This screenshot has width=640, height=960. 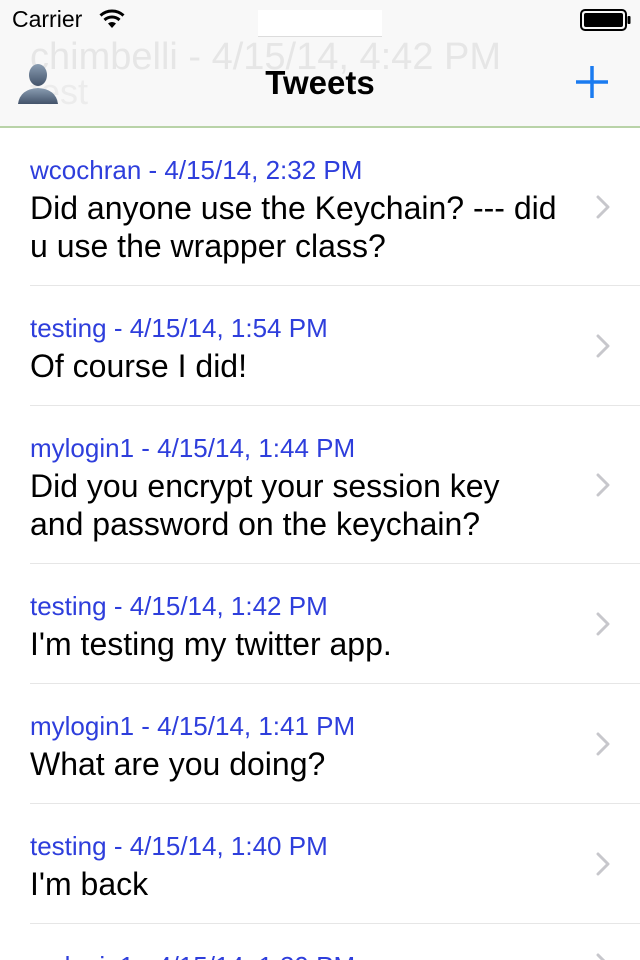 What do you see at coordinates (178, 764) in the screenshot?
I see `tweet-text: What are you doing?` at bounding box center [178, 764].